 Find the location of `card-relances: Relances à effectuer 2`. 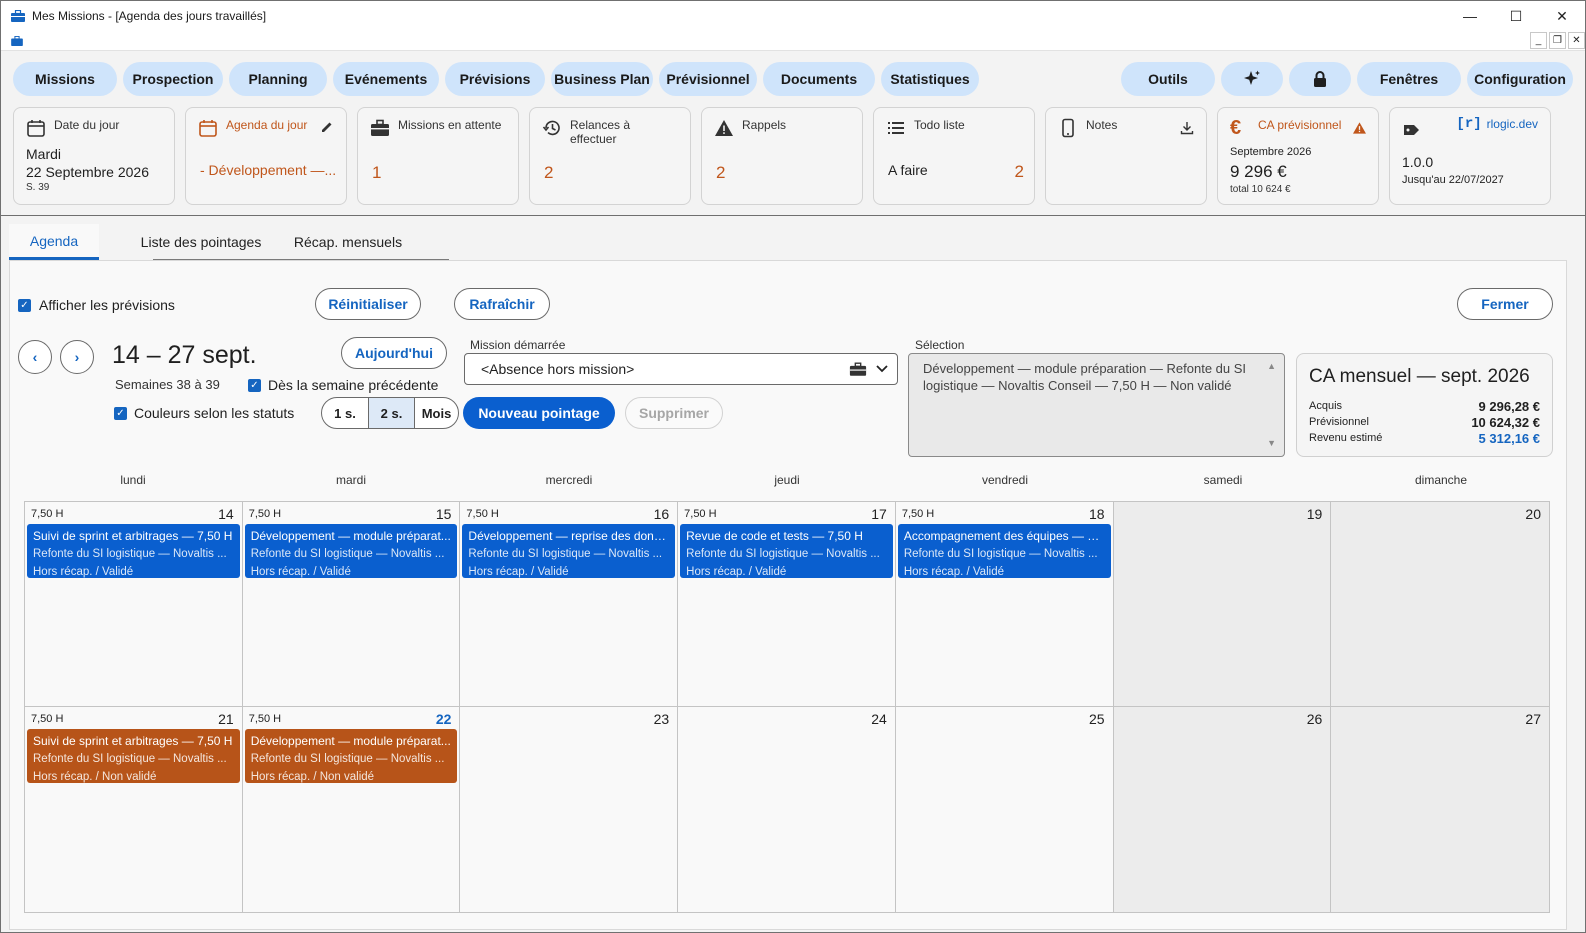

card-relances: Relances à effectuer 2 is located at coordinates (610, 156).